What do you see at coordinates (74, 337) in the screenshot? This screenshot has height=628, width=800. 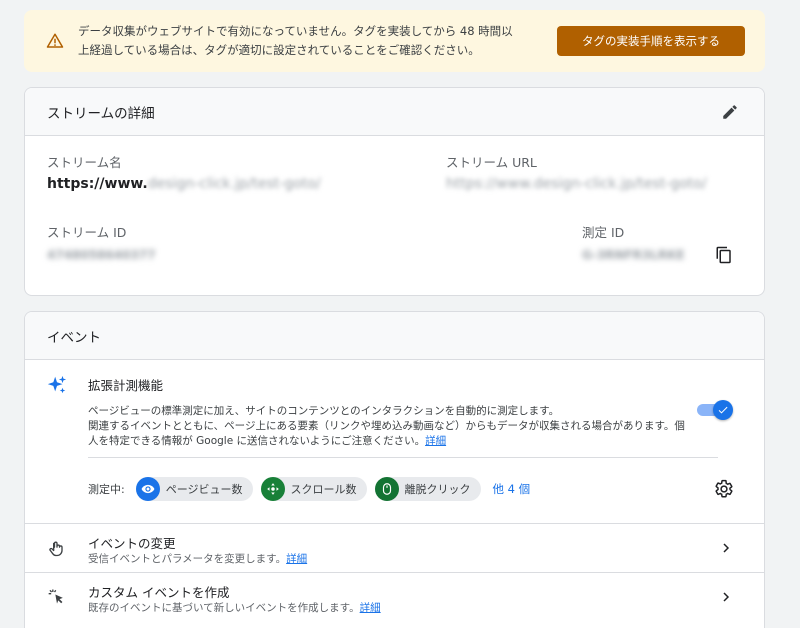 I see `events-title: イベント` at bounding box center [74, 337].